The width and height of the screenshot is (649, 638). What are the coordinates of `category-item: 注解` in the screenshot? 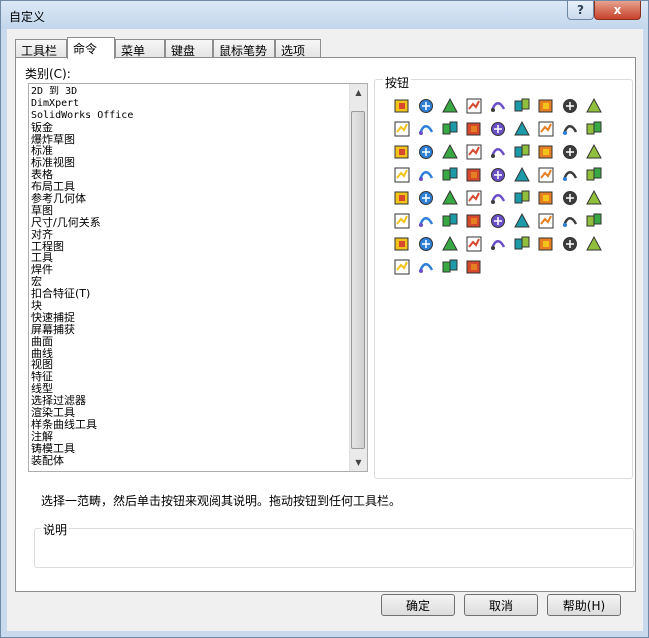 It's located at (190, 437).